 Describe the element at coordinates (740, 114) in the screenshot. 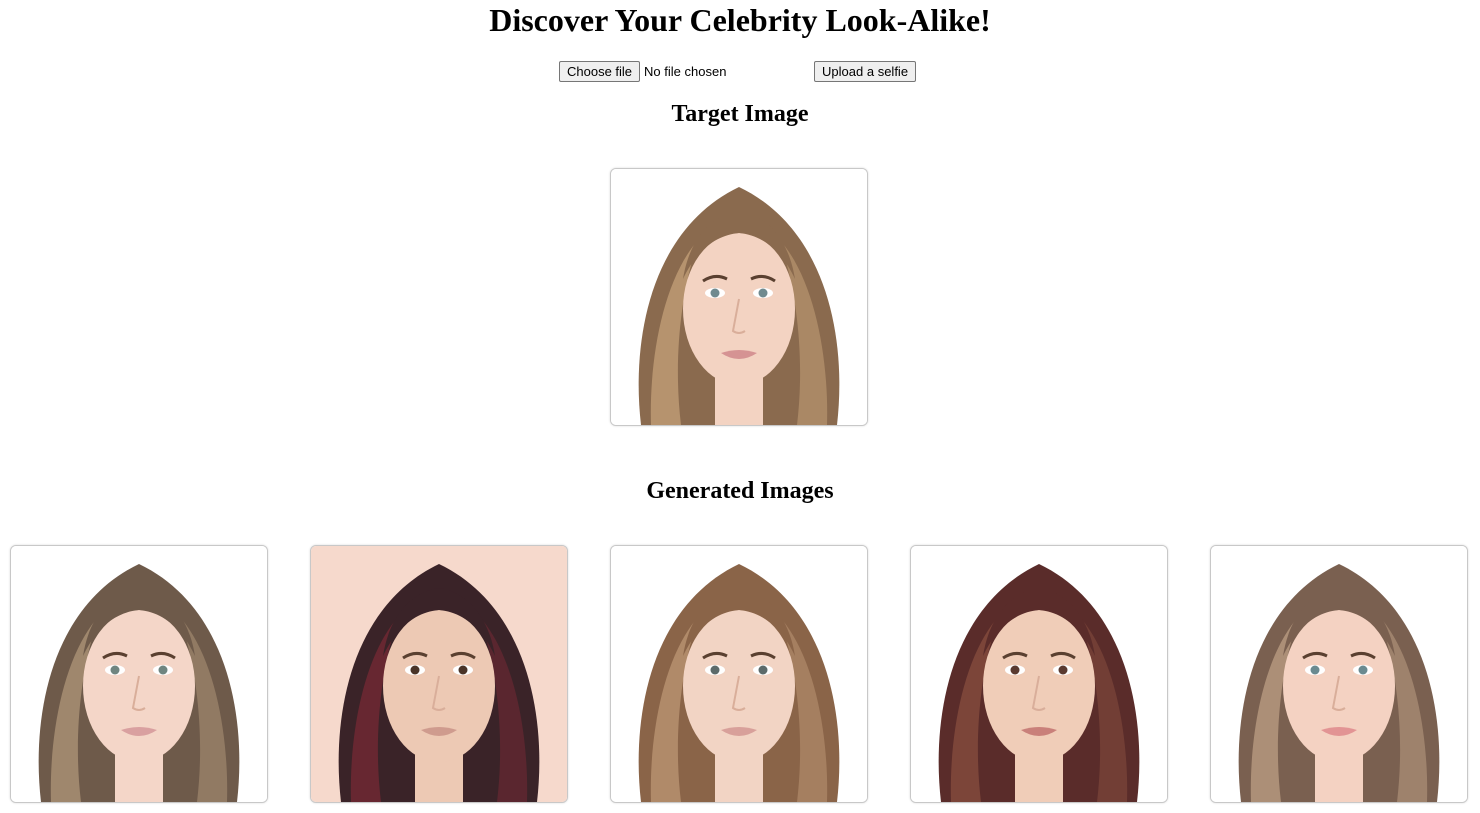

I see `target-image-heading: Target Image` at that location.